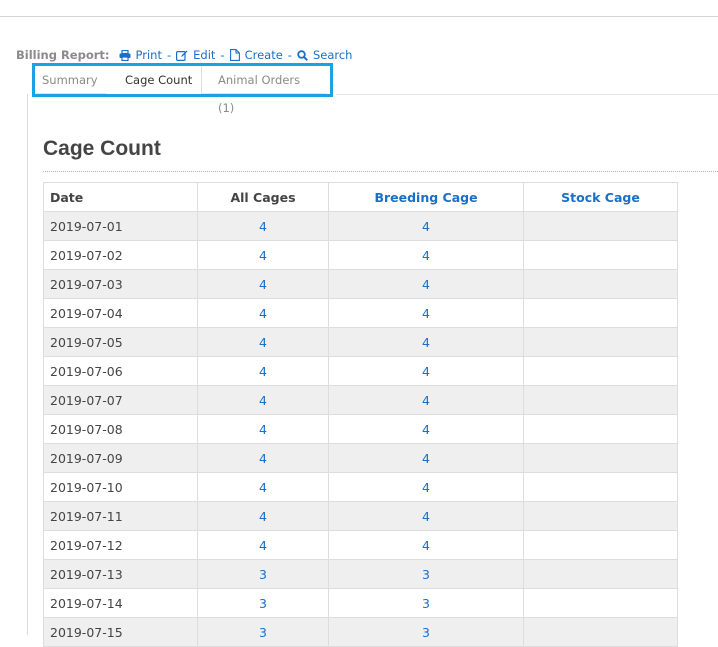 The height and width of the screenshot is (647, 718). I want to click on edit-label: Edit, so click(204, 55).